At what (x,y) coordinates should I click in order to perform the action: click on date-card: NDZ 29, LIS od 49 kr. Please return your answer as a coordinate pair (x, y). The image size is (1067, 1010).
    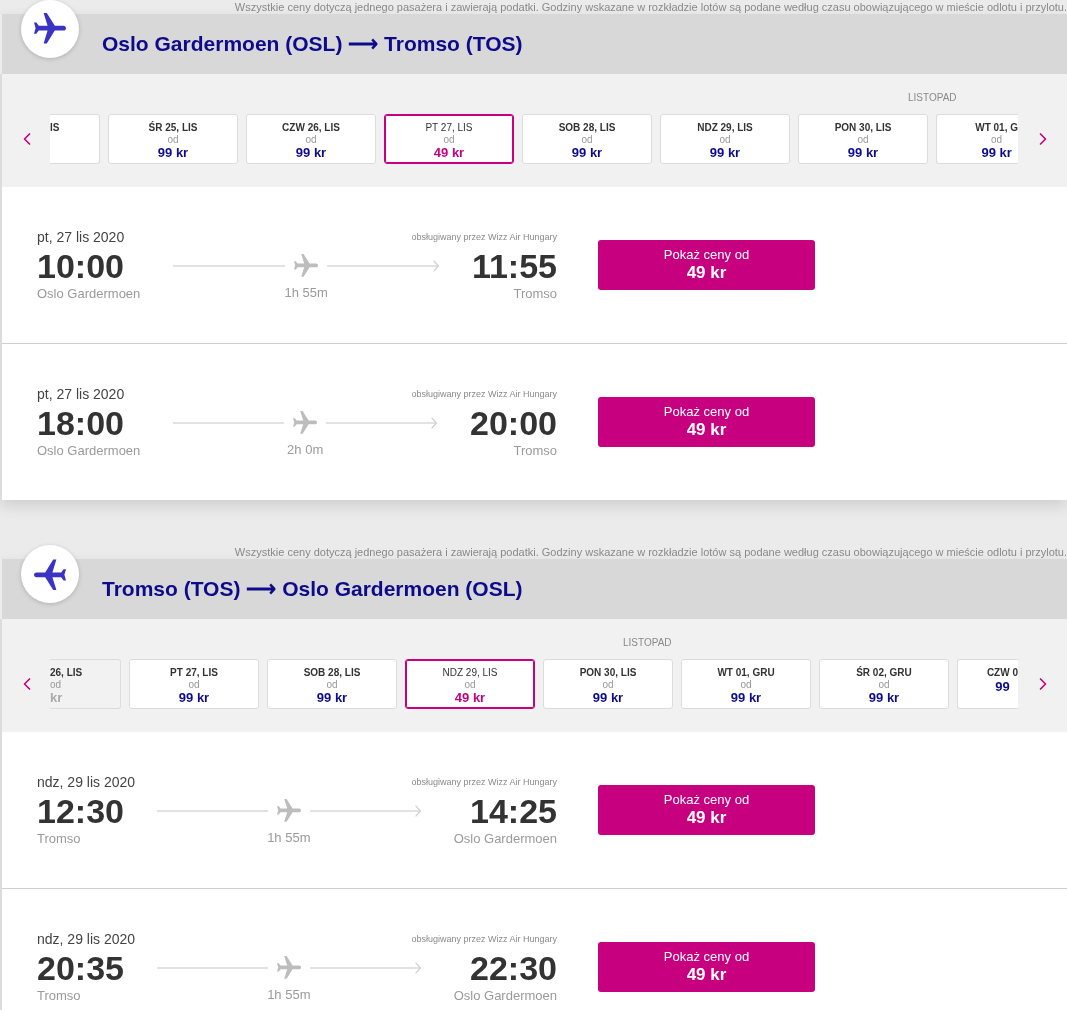
    Looking at the image, I should click on (470, 684).